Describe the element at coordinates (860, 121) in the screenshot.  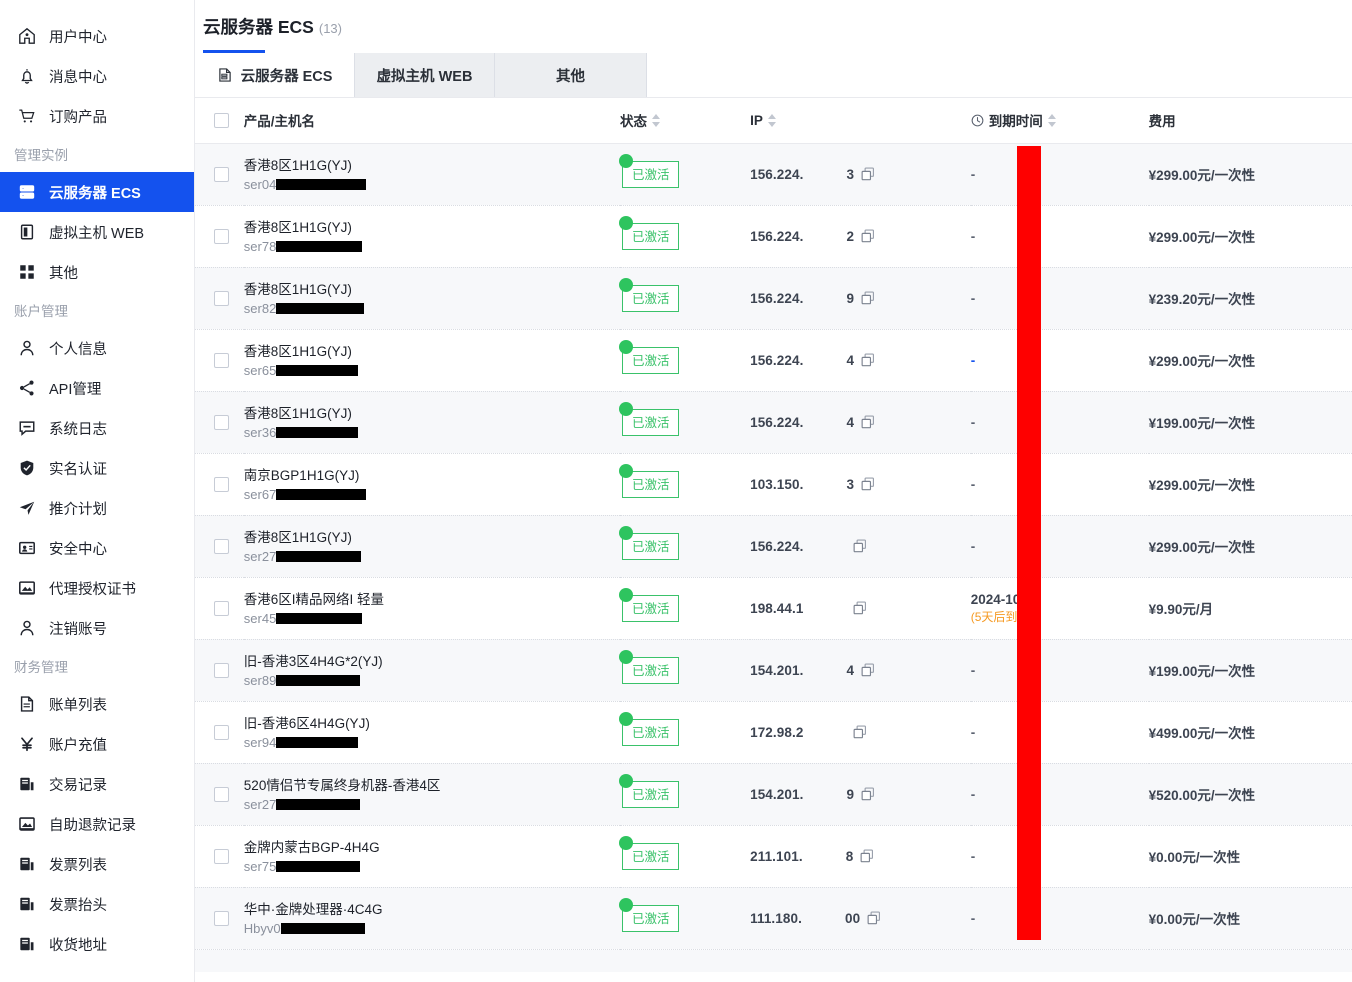
I see `column-header-ip: IP` at that location.